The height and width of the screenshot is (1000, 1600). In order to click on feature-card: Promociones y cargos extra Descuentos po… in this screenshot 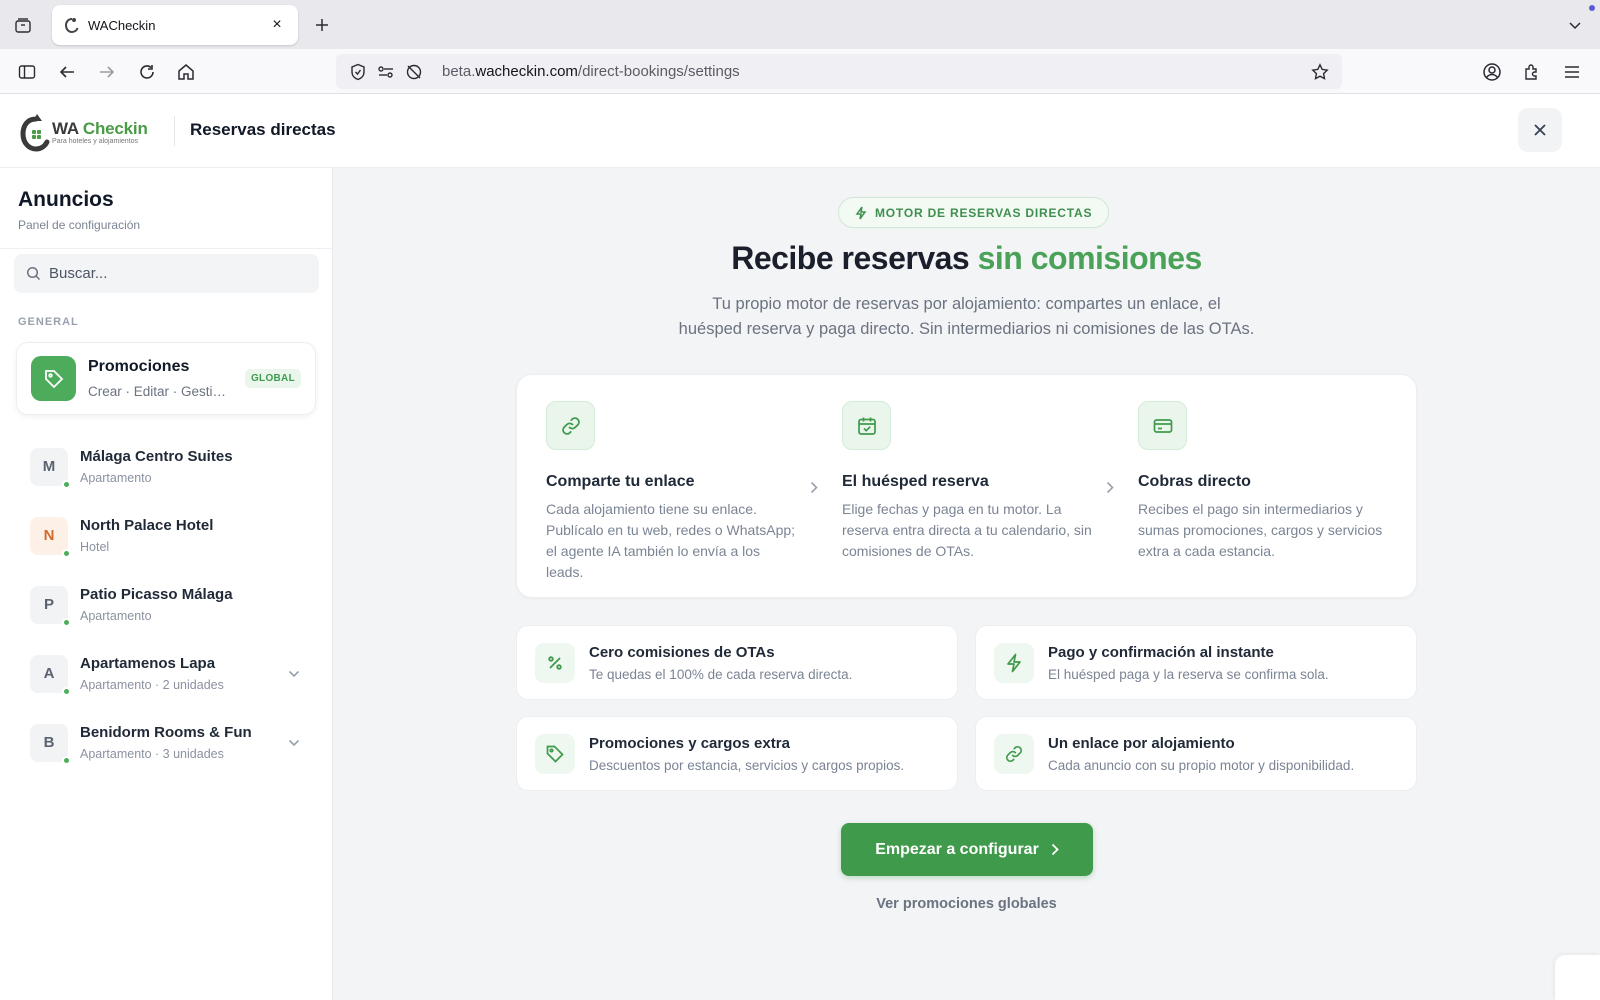, I will do `click(737, 753)`.